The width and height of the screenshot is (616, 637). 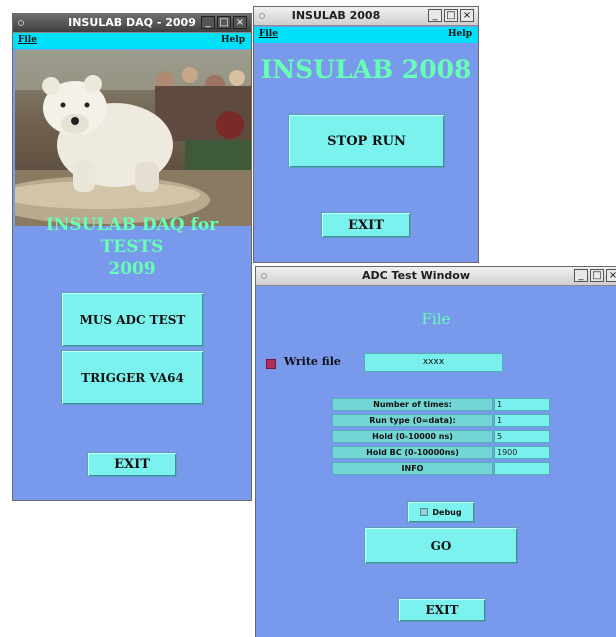 I want to click on adc-heading: File, so click(x=436, y=319).